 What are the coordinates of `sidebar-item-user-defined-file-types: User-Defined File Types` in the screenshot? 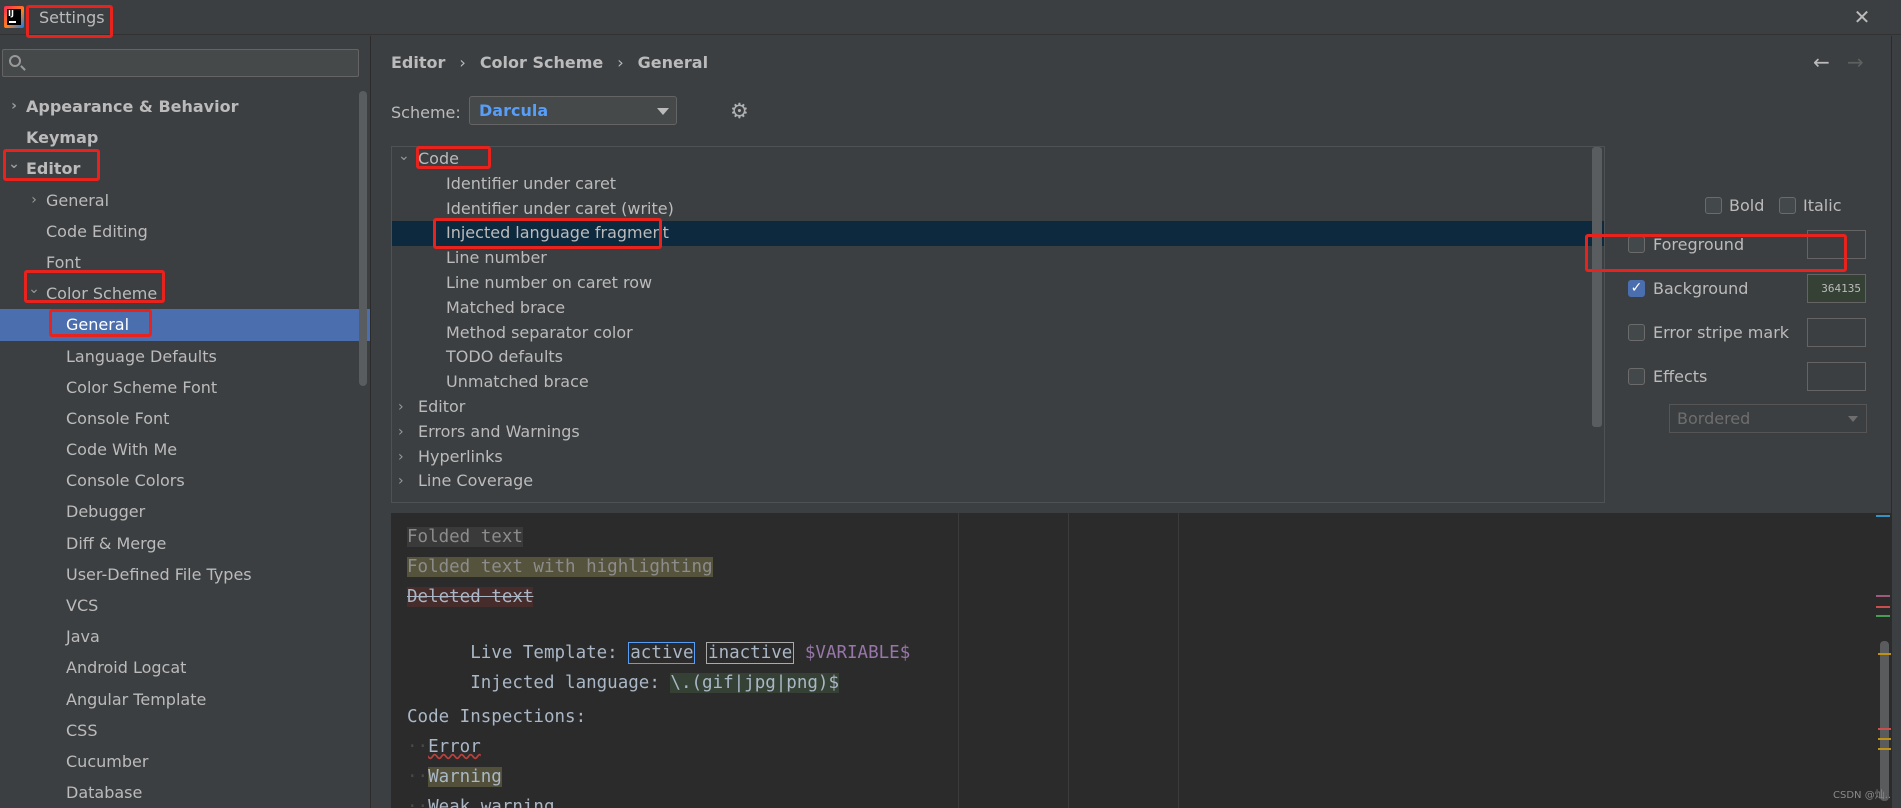 It's located at (185, 574).